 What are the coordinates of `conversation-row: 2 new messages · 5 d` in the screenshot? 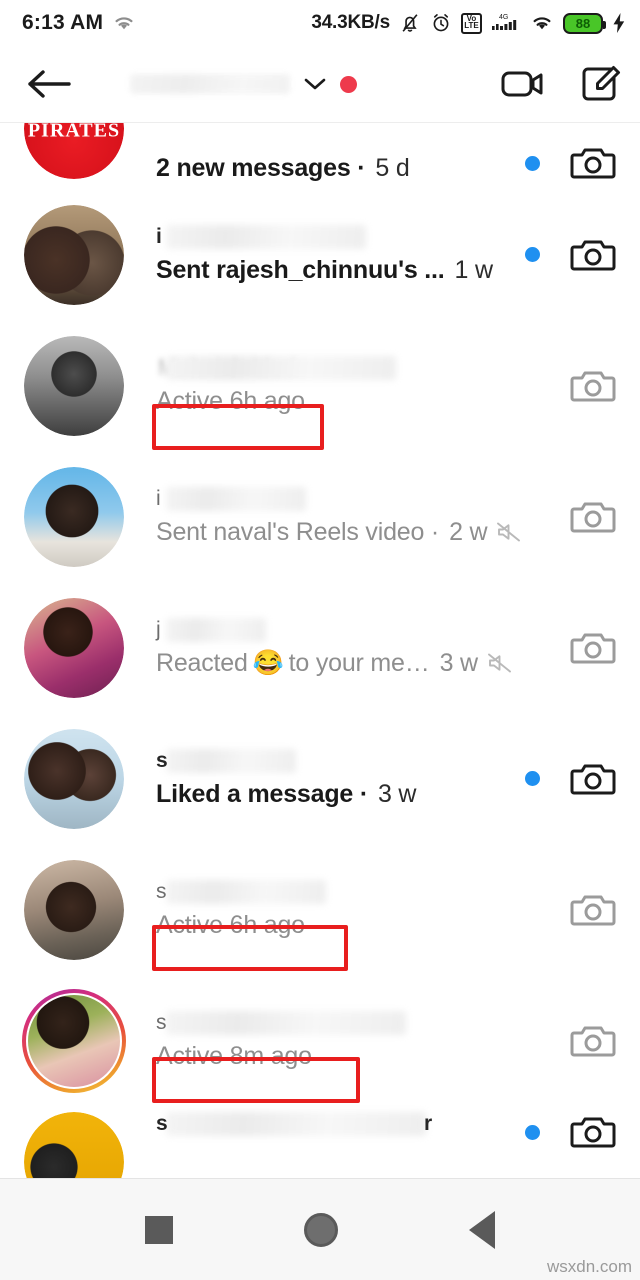 It's located at (320, 156).